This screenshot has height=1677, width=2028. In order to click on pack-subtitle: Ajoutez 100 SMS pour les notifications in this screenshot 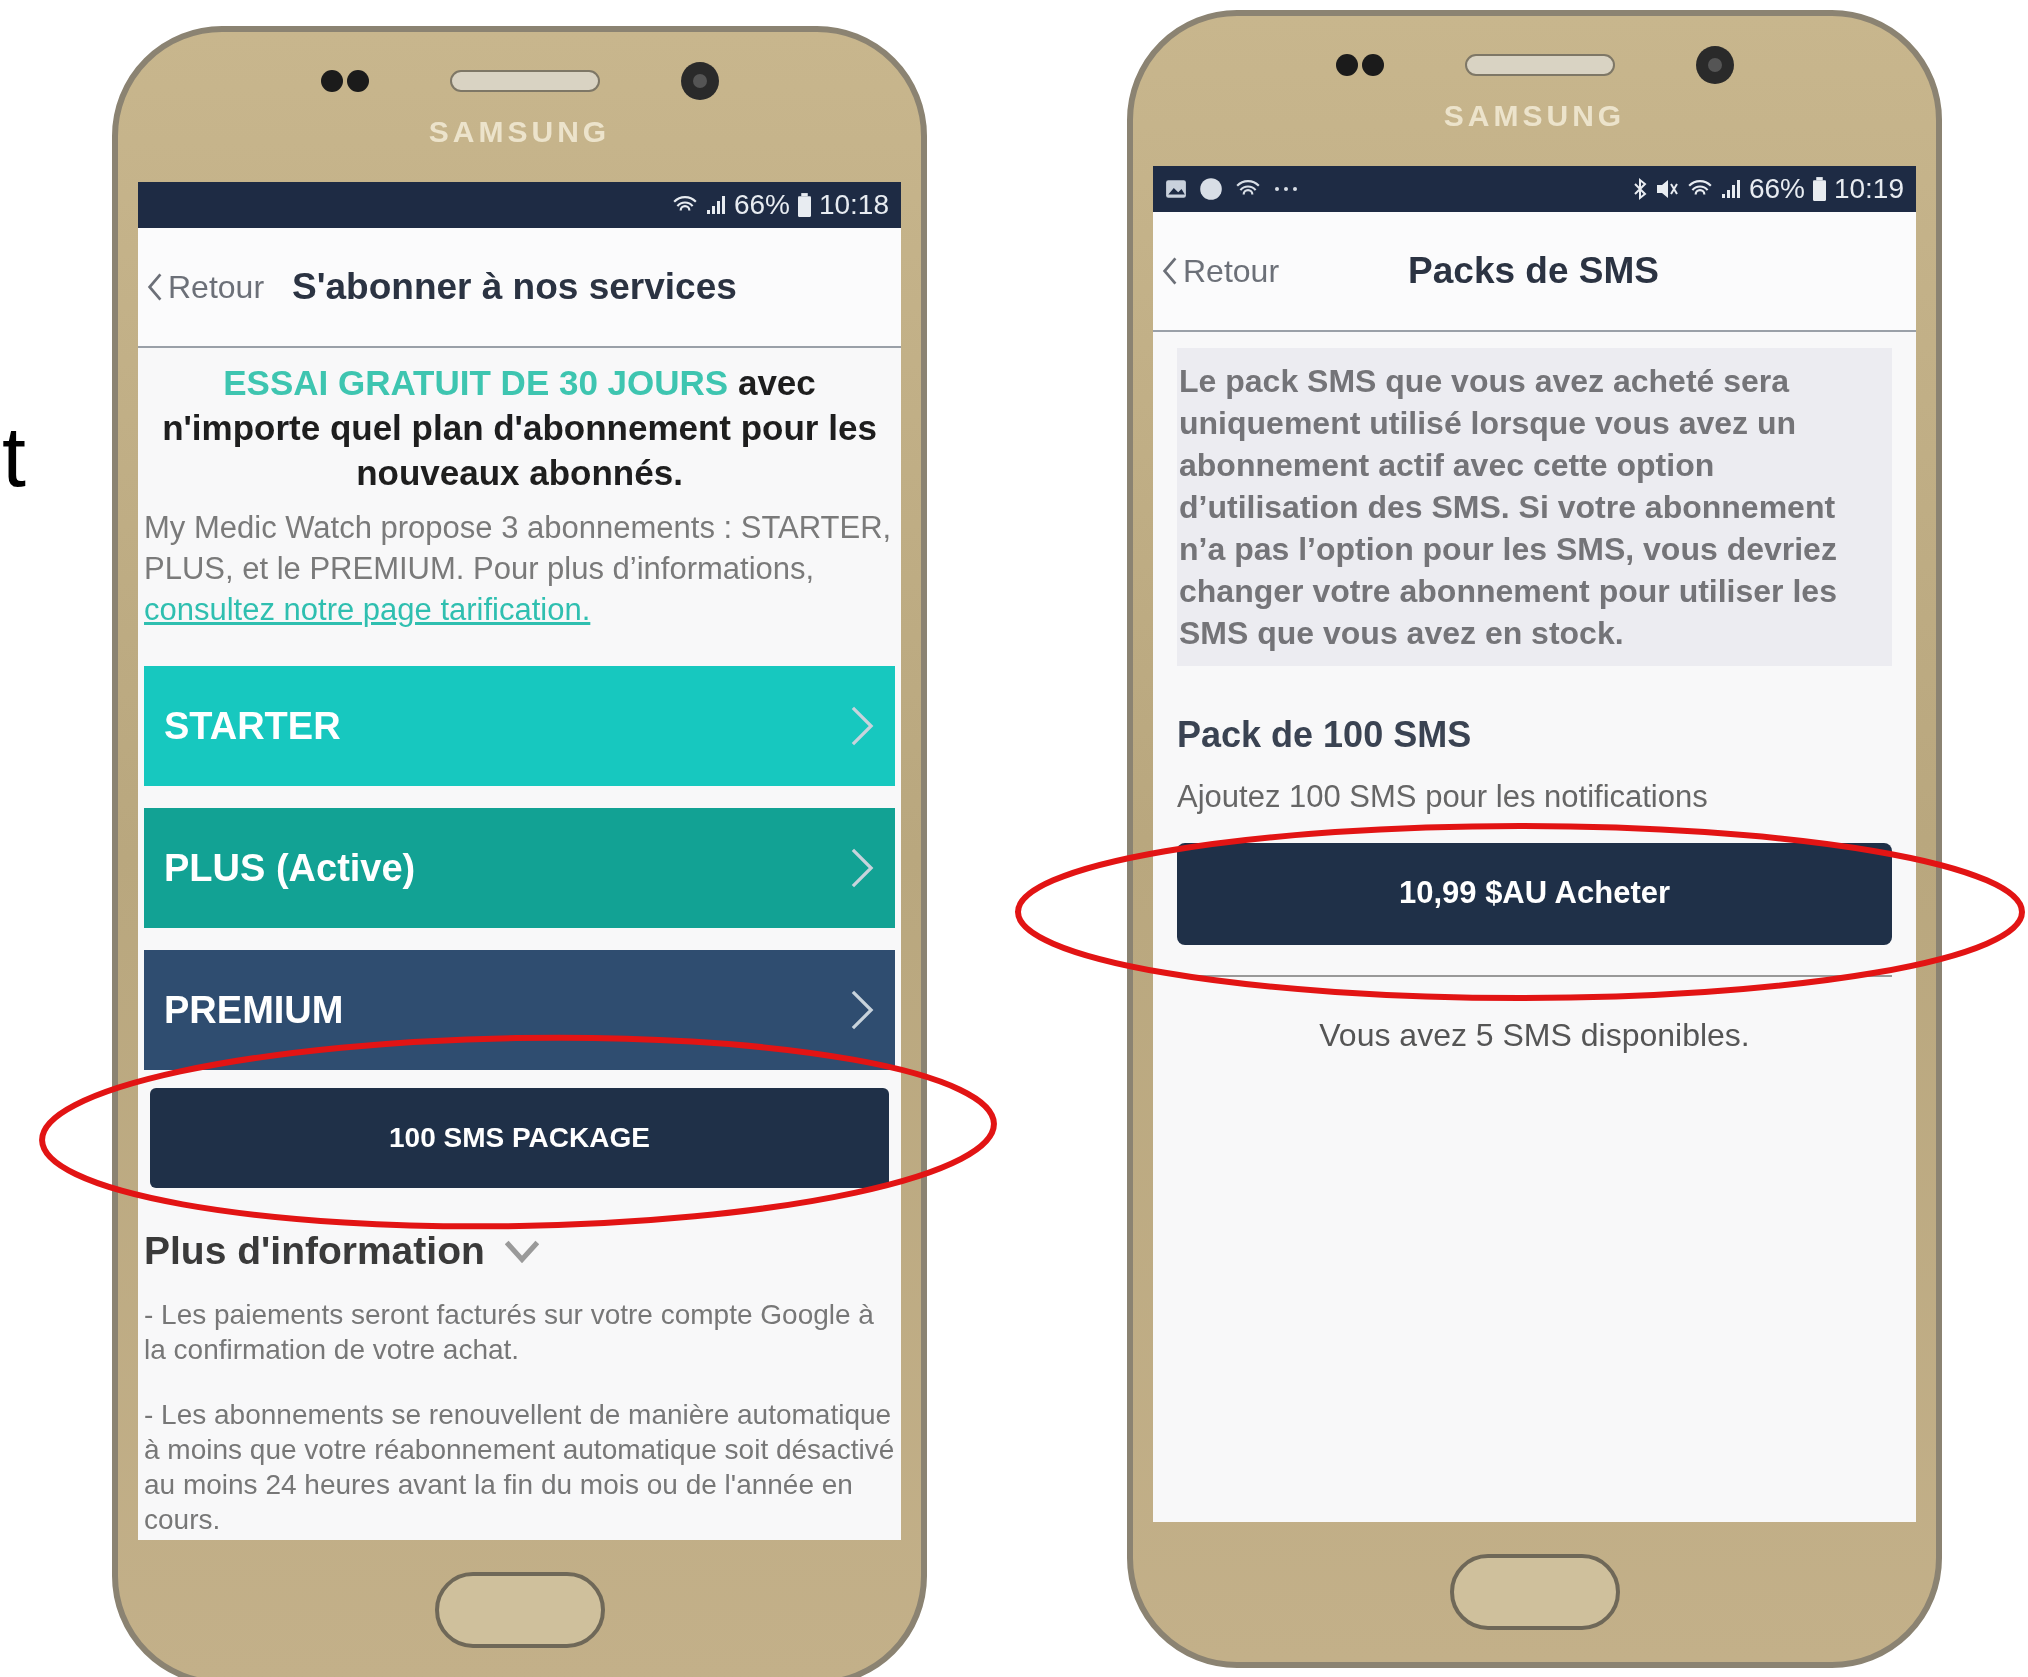, I will do `click(1443, 797)`.